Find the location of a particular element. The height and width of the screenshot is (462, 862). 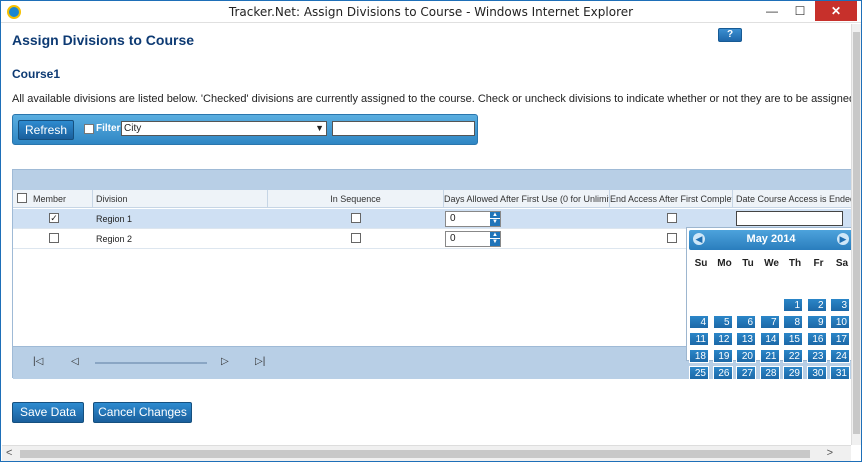

calendar-day: 29 is located at coordinates (793, 373).